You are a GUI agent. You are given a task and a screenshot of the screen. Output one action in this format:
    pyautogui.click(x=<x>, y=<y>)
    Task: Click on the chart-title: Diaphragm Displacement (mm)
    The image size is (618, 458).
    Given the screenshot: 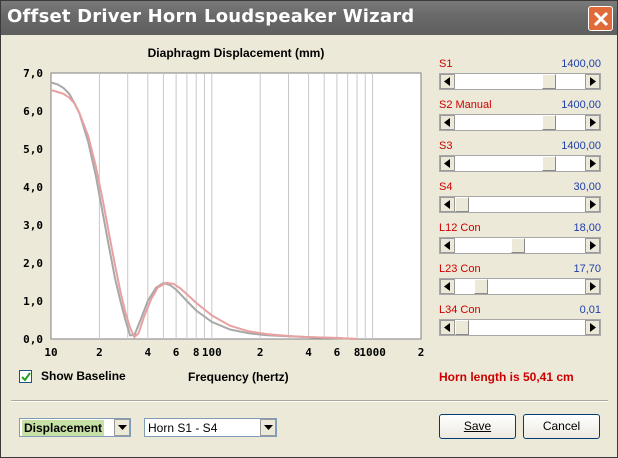 What is the action you would take?
    pyautogui.click(x=236, y=53)
    